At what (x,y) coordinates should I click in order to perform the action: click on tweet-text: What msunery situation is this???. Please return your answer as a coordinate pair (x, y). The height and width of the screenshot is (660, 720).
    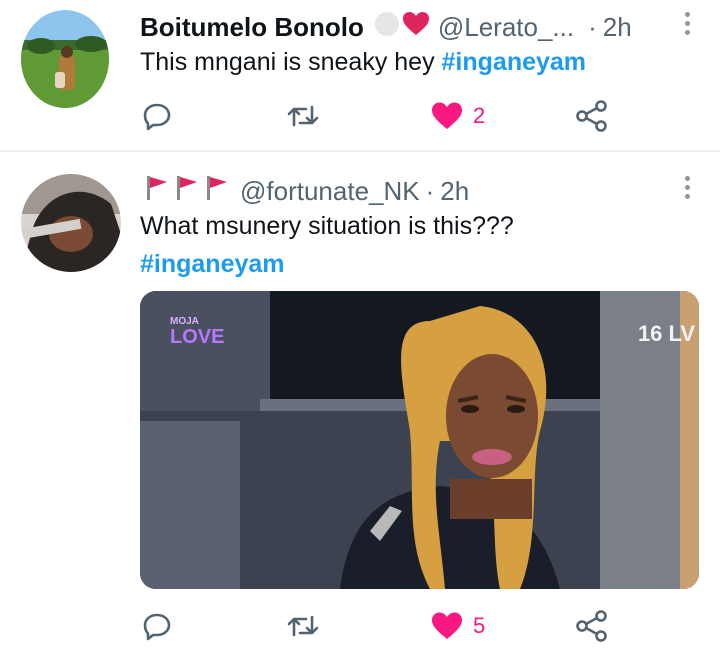
    Looking at the image, I should click on (327, 226).